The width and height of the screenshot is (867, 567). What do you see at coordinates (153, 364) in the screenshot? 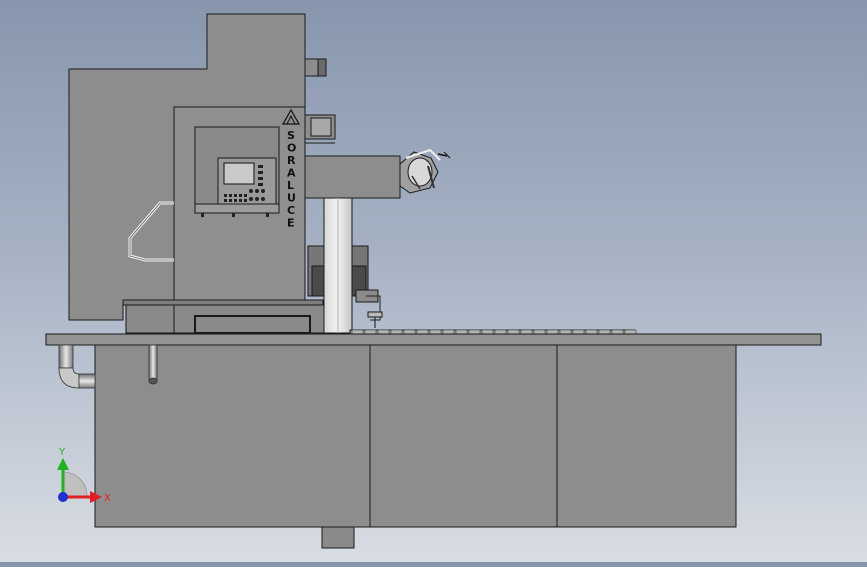
I see `coolant-pipe-drop` at bounding box center [153, 364].